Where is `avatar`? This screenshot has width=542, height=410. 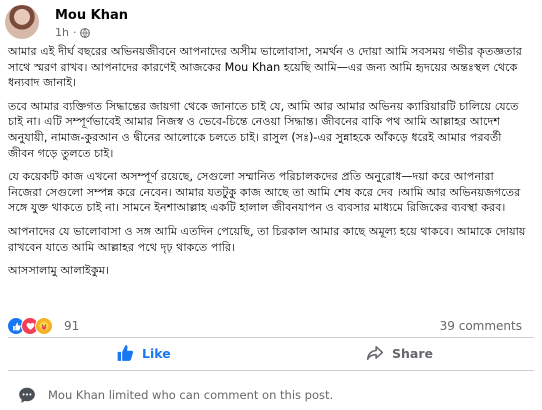
avatar is located at coordinates (22, 22).